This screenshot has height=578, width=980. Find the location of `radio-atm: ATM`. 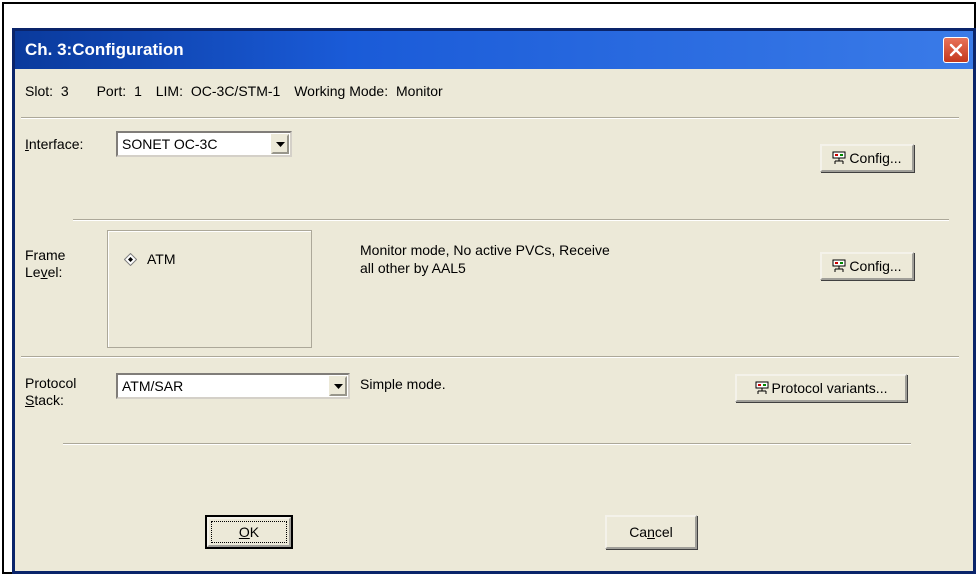

radio-atm: ATM is located at coordinates (150, 259).